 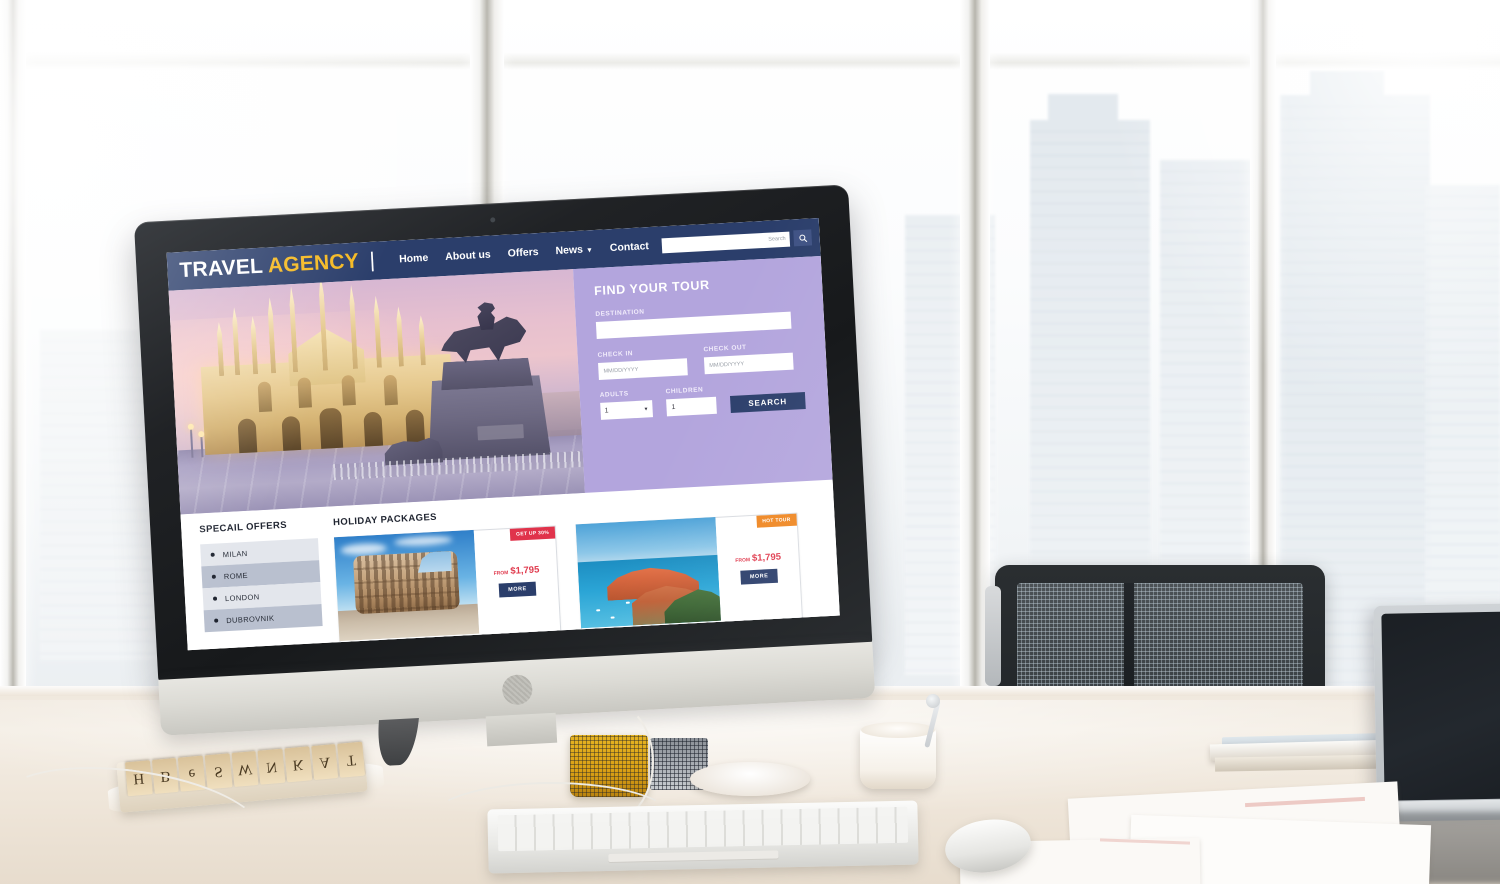 I want to click on letter-tile: K, so click(x=298, y=764).